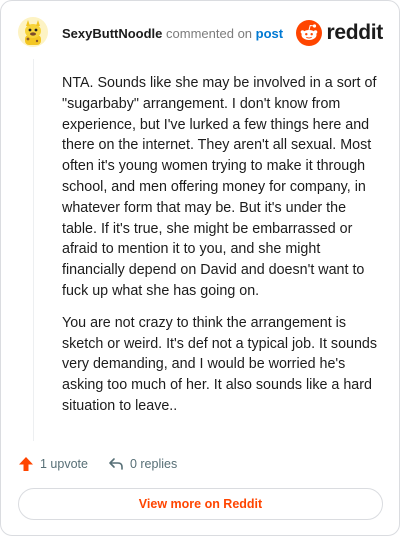 Image resolution: width=400 pixels, height=536 pixels. Describe the element at coordinates (33, 250) in the screenshot. I see `thread-line` at that location.